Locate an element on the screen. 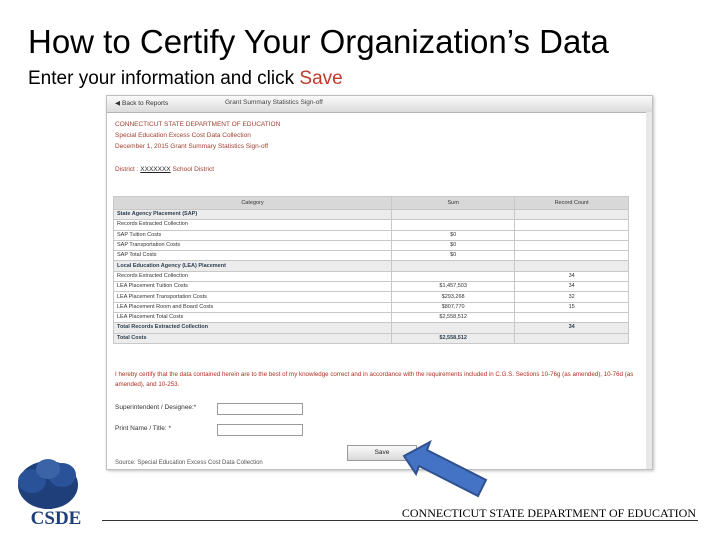 The height and width of the screenshot is (540, 720). slide-title: How to Certify Your Organization’s Data is located at coordinates (318, 41).